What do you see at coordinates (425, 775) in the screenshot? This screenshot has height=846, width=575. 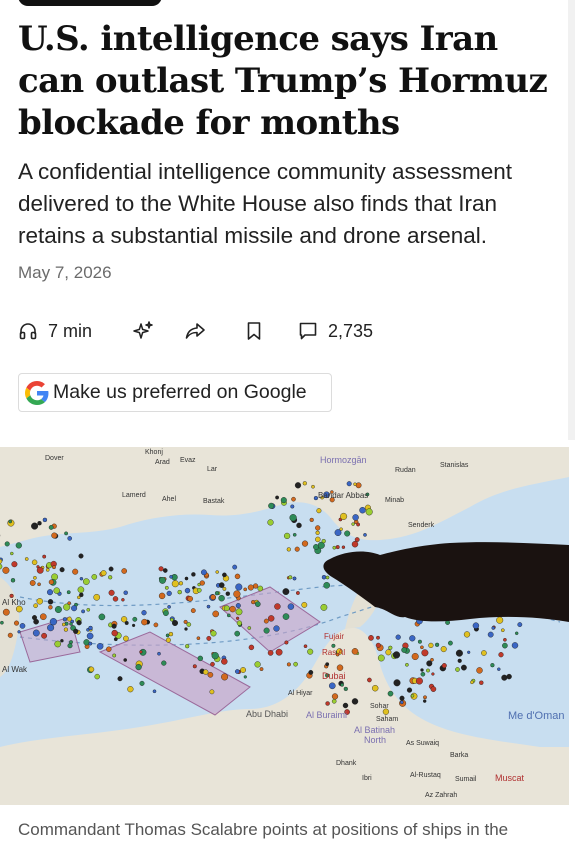 I see `map-label-al-rustaq: Al-Rustaq` at bounding box center [425, 775].